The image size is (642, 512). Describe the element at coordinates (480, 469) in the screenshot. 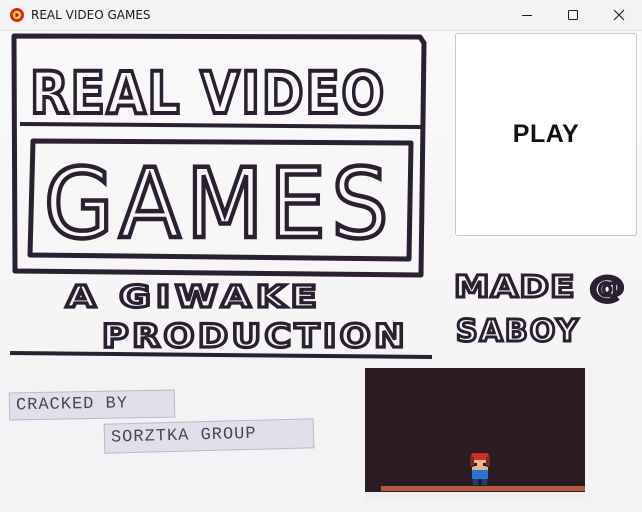

I see `player-sprite-icon` at that location.